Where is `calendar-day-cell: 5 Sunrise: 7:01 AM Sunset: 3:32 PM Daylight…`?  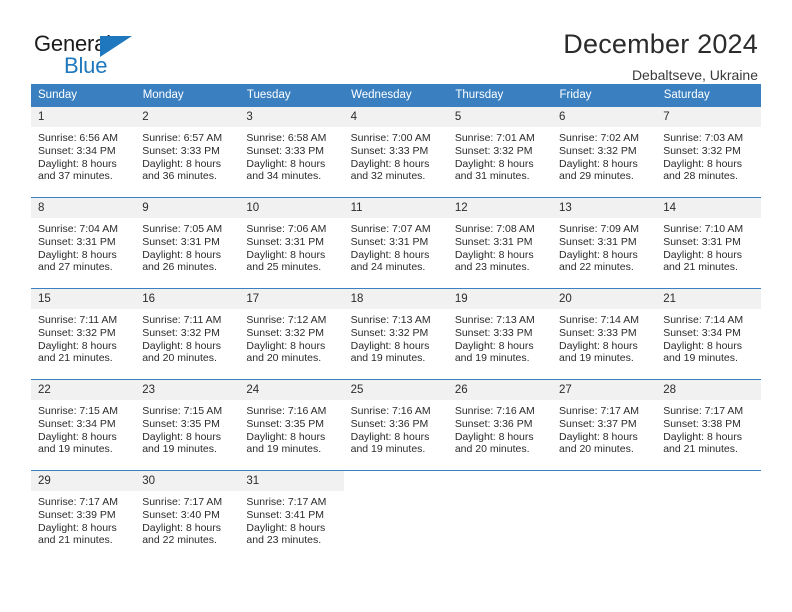 calendar-day-cell: 5 Sunrise: 7:01 AM Sunset: 3:32 PM Daylight… is located at coordinates (500, 152).